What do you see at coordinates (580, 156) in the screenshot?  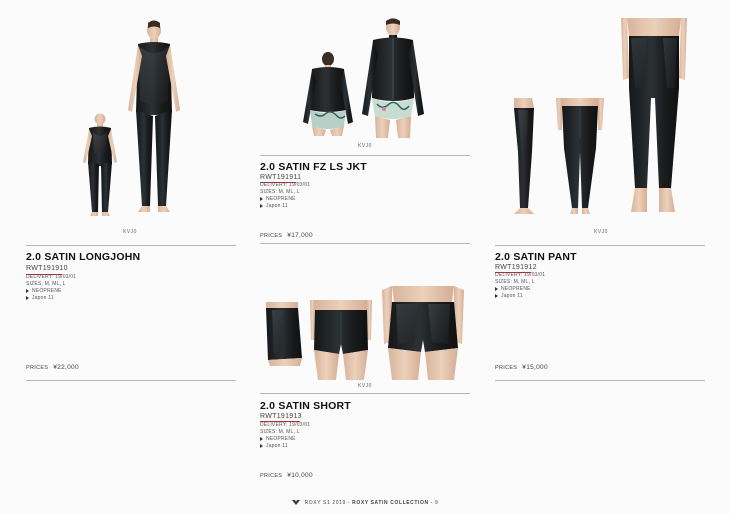 I see `pant-back-photo` at bounding box center [580, 156].